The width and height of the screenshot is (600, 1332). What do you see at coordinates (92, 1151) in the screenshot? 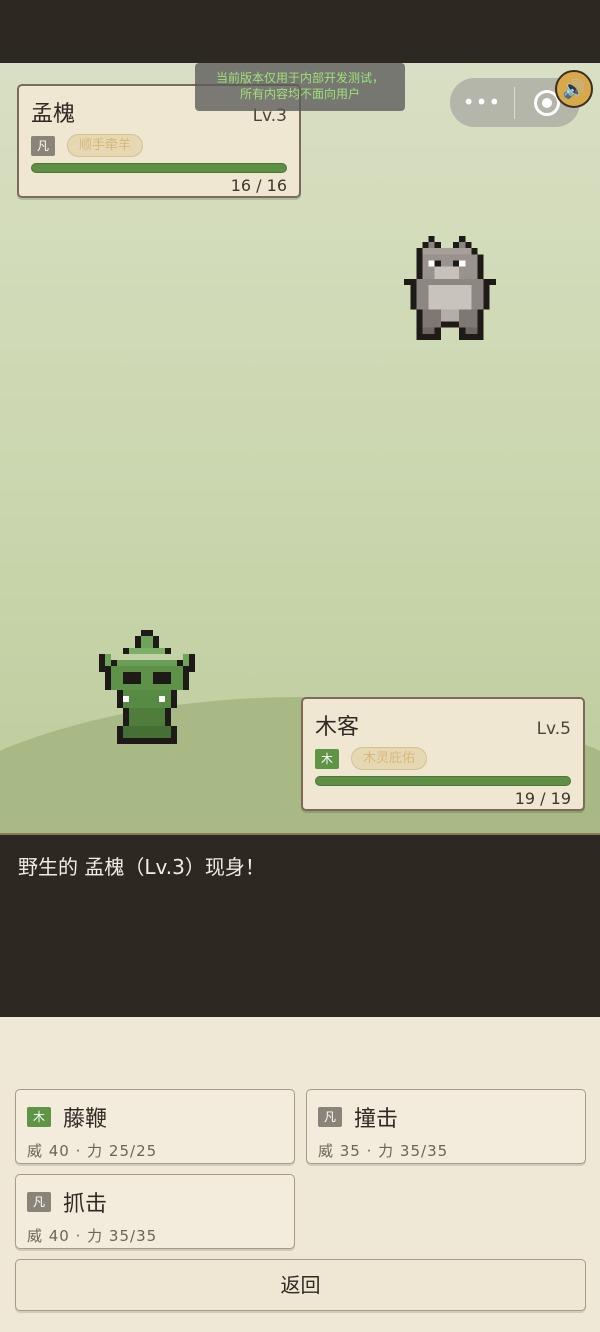
I see `move-stats: 威 40 · 力 25/25` at bounding box center [92, 1151].